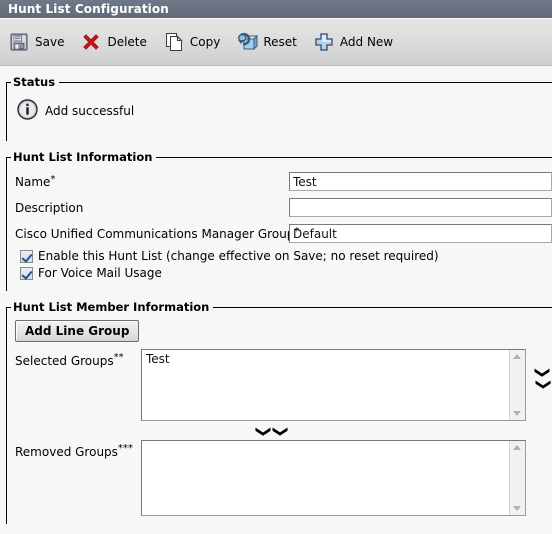  What do you see at coordinates (91, 42) in the screenshot?
I see `red-x-icon` at bounding box center [91, 42].